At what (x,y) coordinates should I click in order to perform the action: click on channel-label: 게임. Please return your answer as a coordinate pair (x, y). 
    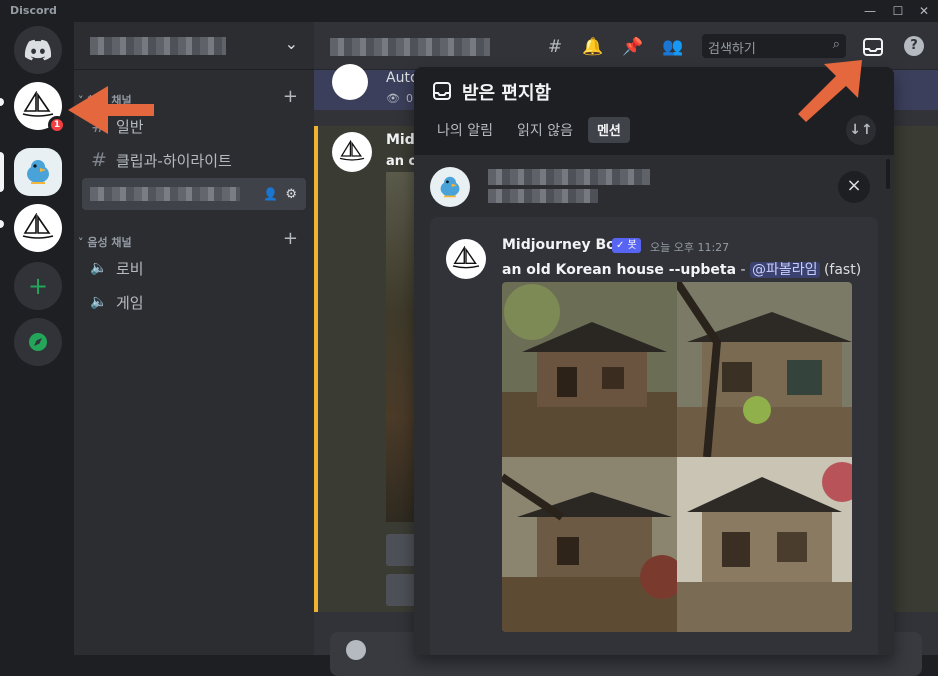
    Looking at the image, I should click on (130, 302).